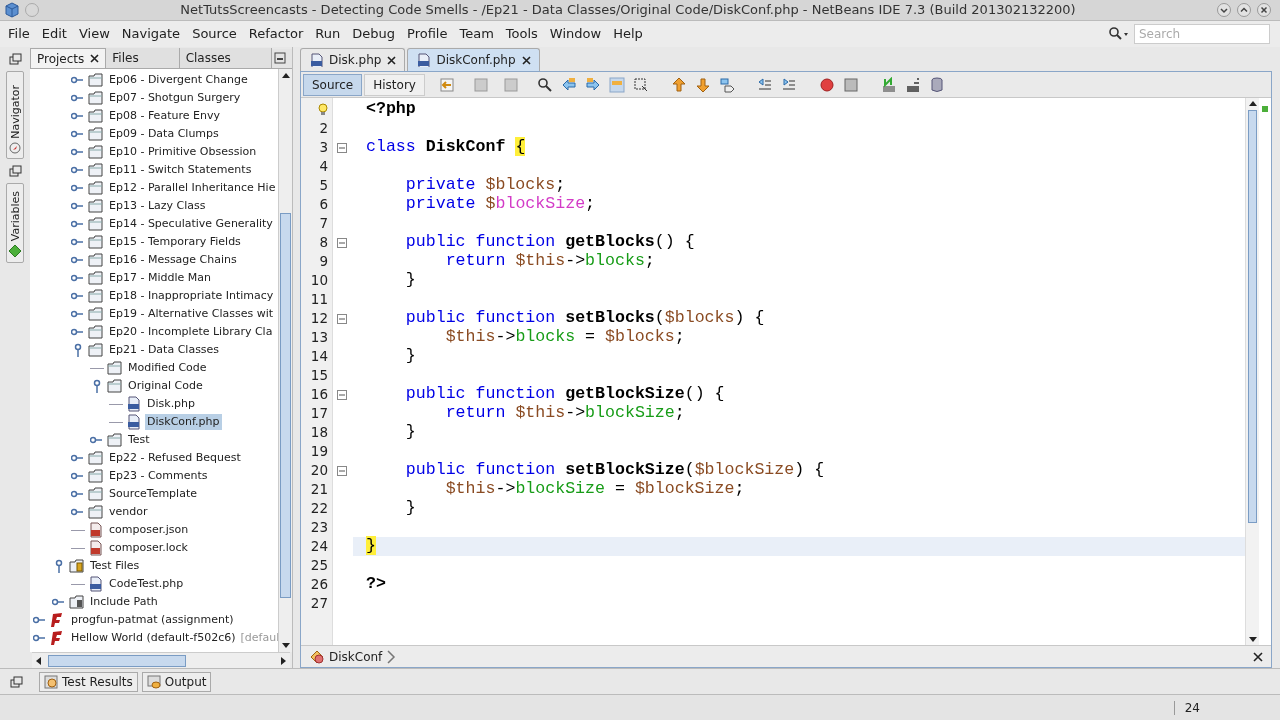 The height and width of the screenshot is (720, 1280). Describe the element at coordinates (167, 368) in the screenshot. I see `tree-item: Modified Code` at that location.